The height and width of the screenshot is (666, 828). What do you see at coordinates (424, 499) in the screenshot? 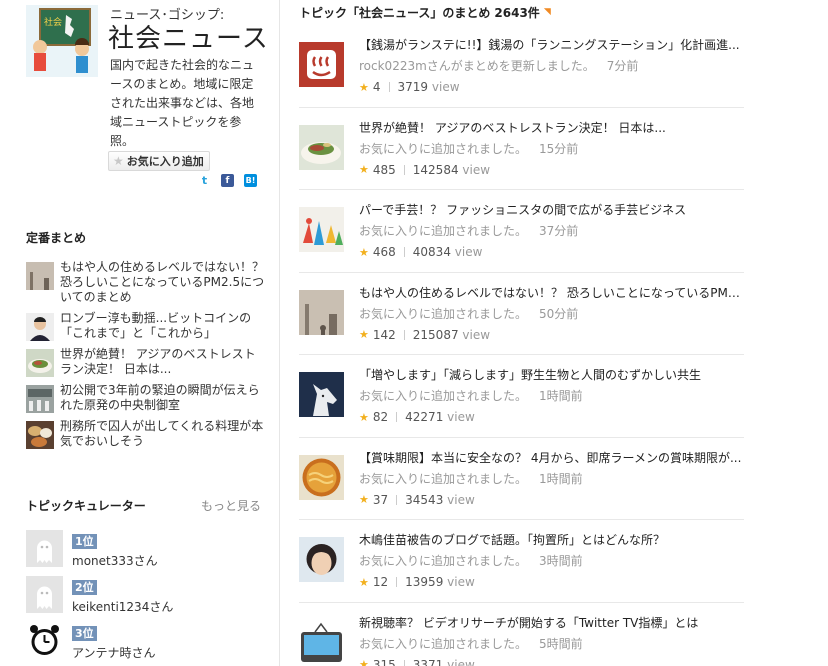
I see `view-count: 34543` at bounding box center [424, 499].